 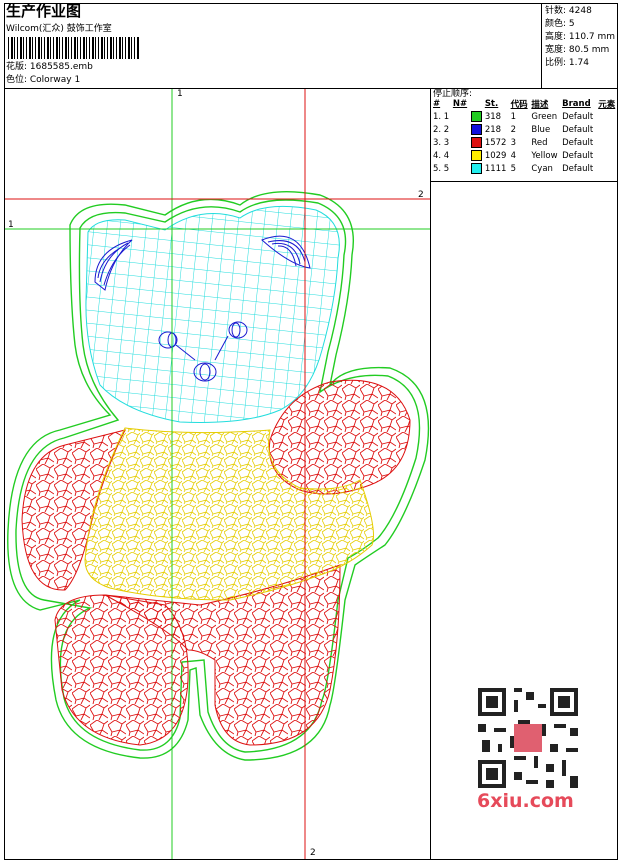 I want to click on row-code: 3, so click(x=513, y=142).